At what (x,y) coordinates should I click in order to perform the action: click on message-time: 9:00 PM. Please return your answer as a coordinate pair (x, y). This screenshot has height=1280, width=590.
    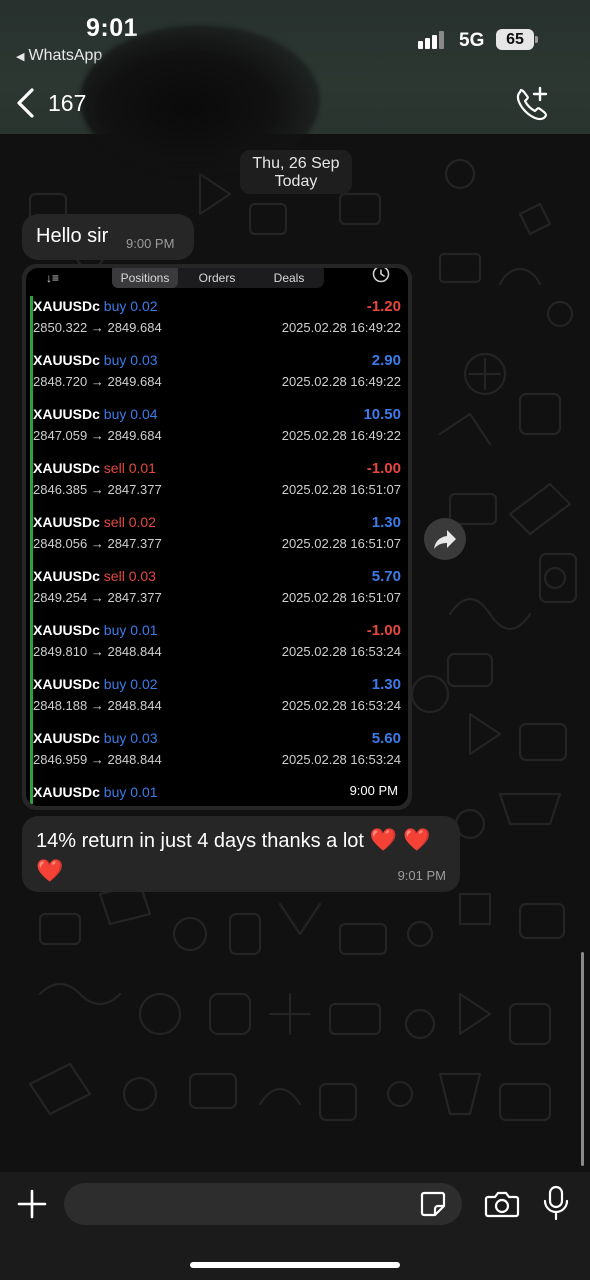
    Looking at the image, I should click on (150, 243).